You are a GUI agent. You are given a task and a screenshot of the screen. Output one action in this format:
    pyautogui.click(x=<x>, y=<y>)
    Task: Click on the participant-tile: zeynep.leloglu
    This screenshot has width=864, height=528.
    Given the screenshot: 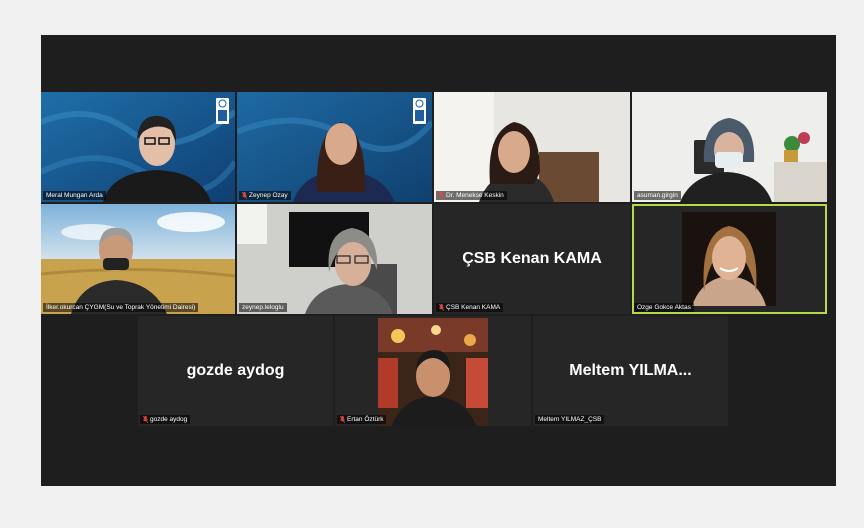 What is the action you would take?
    pyautogui.click(x=334, y=259)
    